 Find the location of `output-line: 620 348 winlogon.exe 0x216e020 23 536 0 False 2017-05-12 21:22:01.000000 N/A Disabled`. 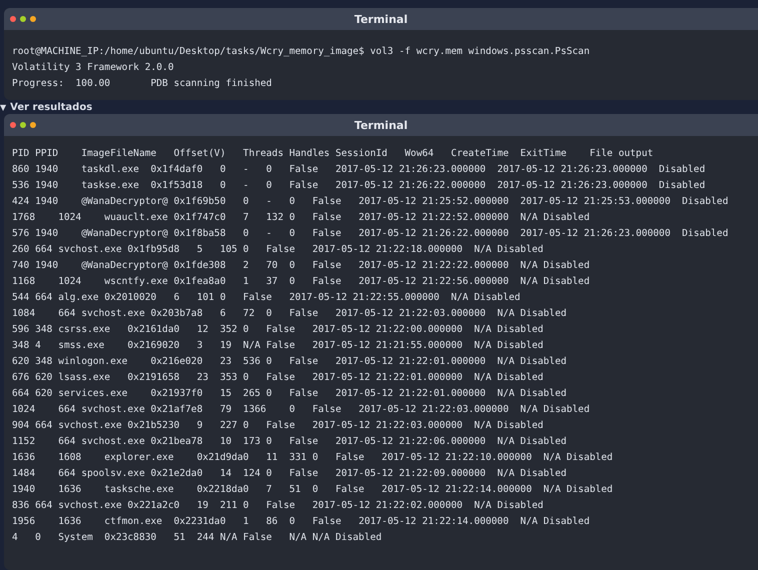

output-line: 620 348 winlogon.exe 0x216e020 23 536 0 False 2017-05-12 21:22:01.000000 N/A Disabled is located at coordinates (289, 362).